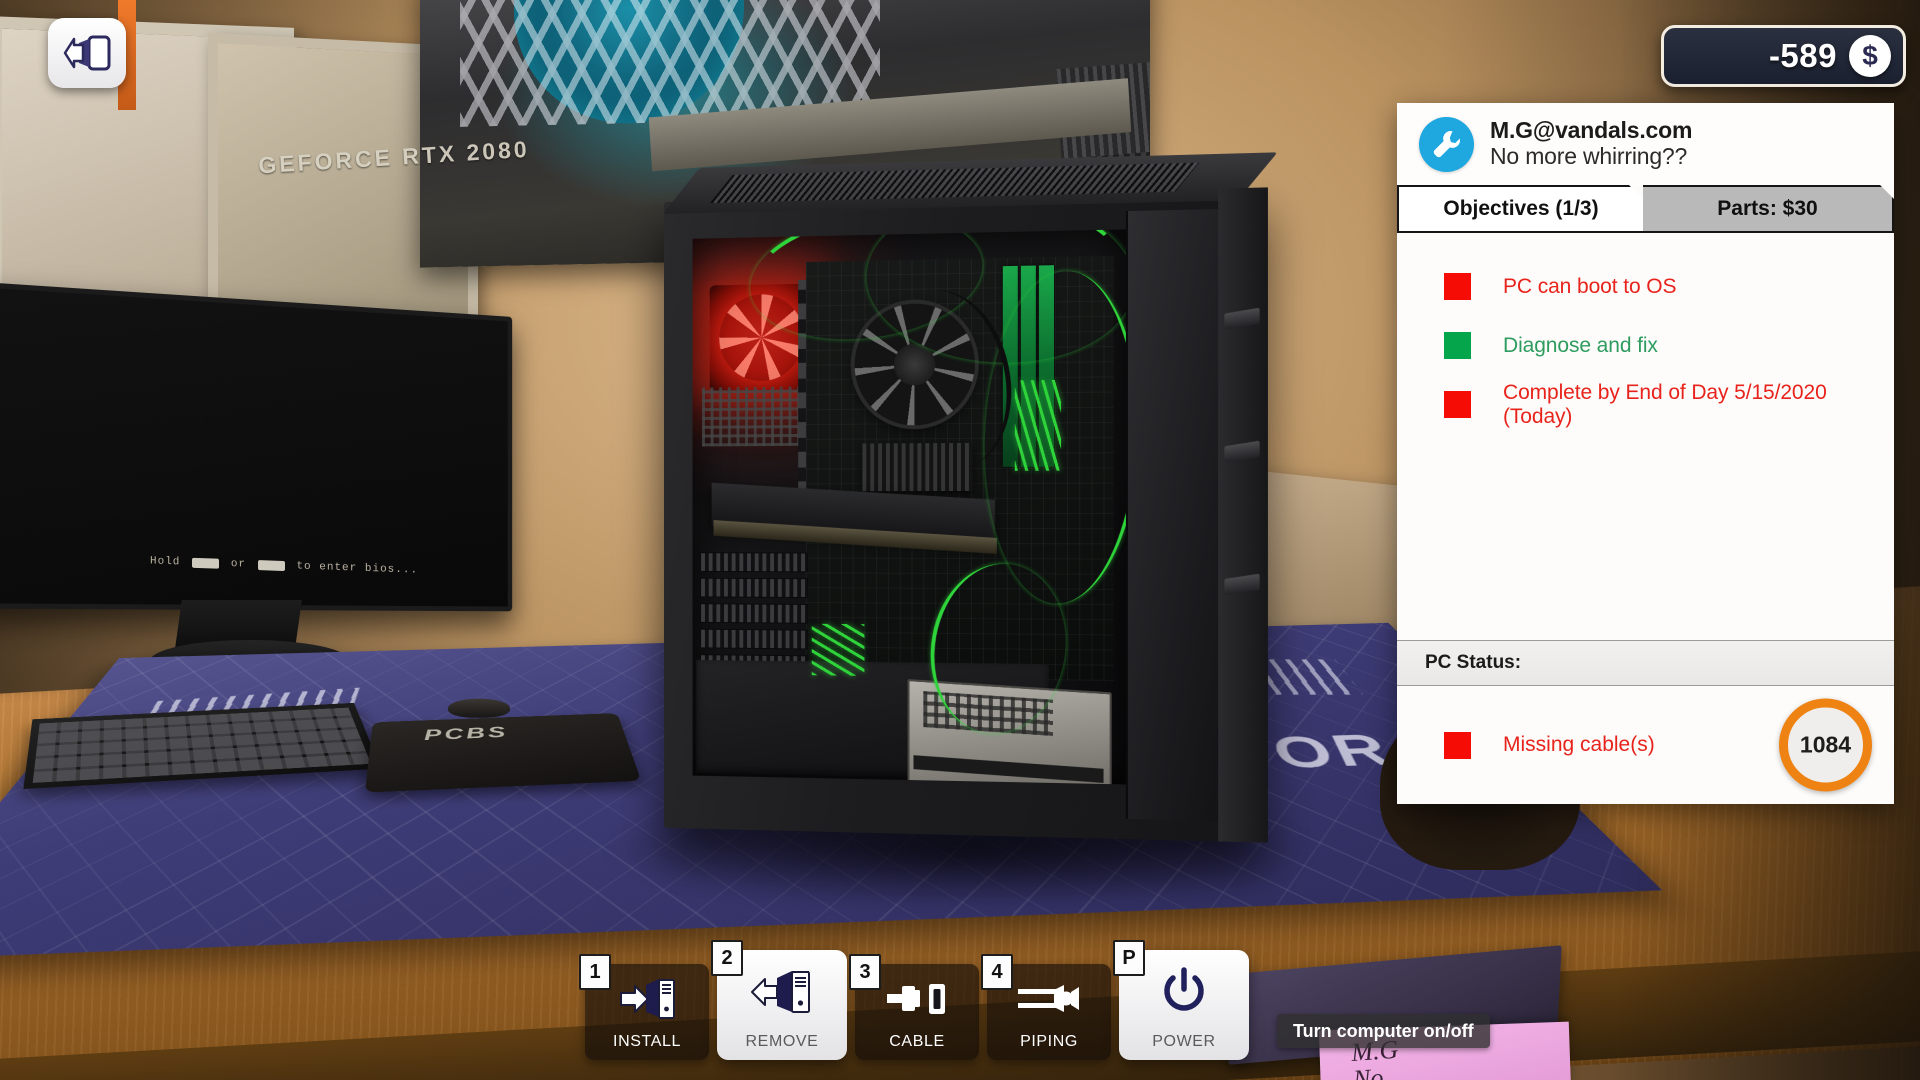 Image resolution: width=1920 pixels, height=1080 pixels. I want to click on tool-cable-label: CABLE, so click(917, 1041).